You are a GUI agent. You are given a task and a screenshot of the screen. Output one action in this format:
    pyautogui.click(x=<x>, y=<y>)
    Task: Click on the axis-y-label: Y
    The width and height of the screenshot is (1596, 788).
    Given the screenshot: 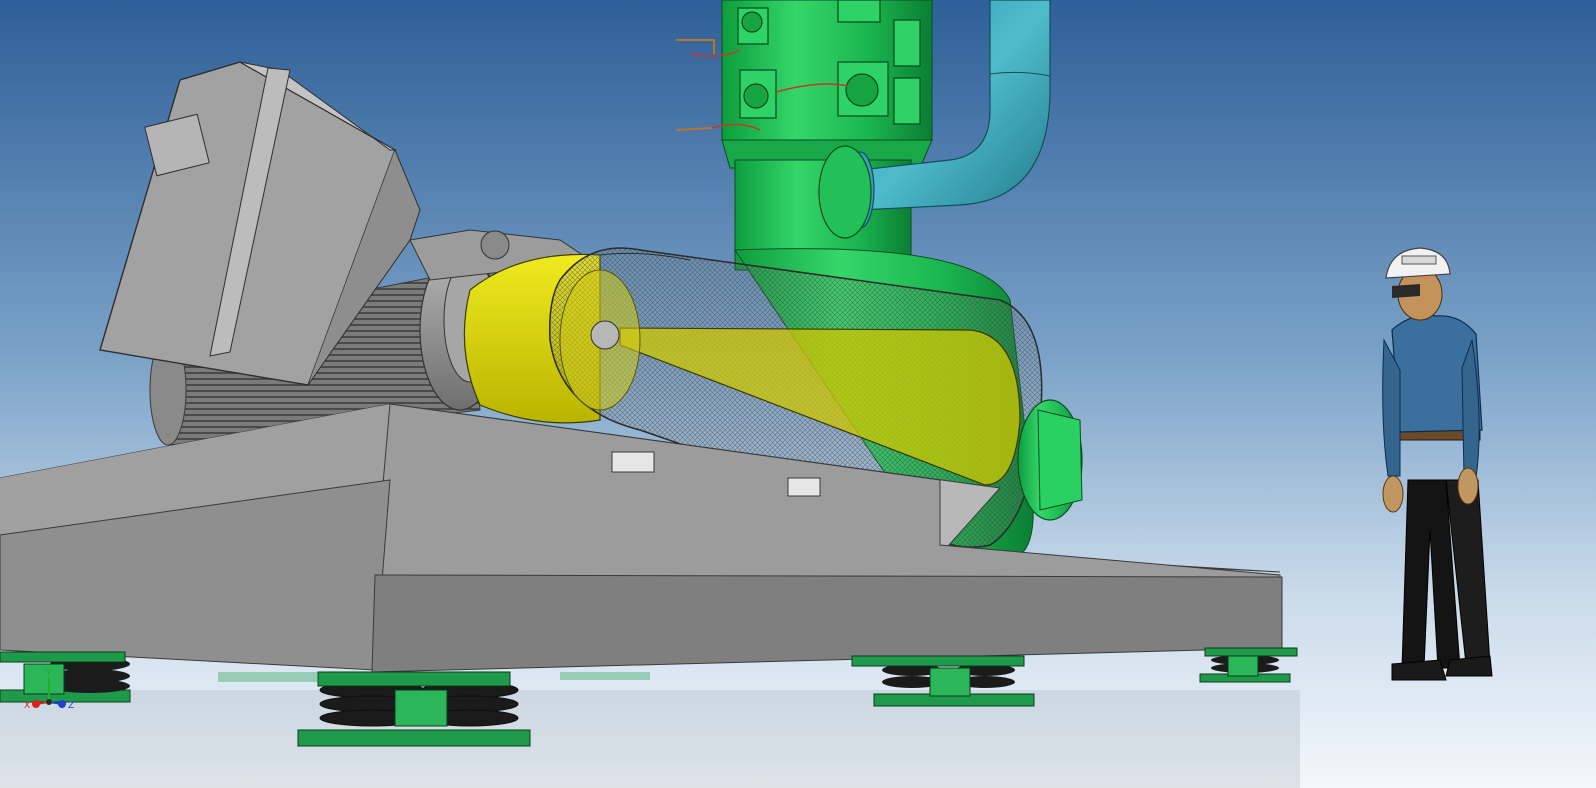 What is the action you would take?
    pyautogui.click(x=48, y=674)
    